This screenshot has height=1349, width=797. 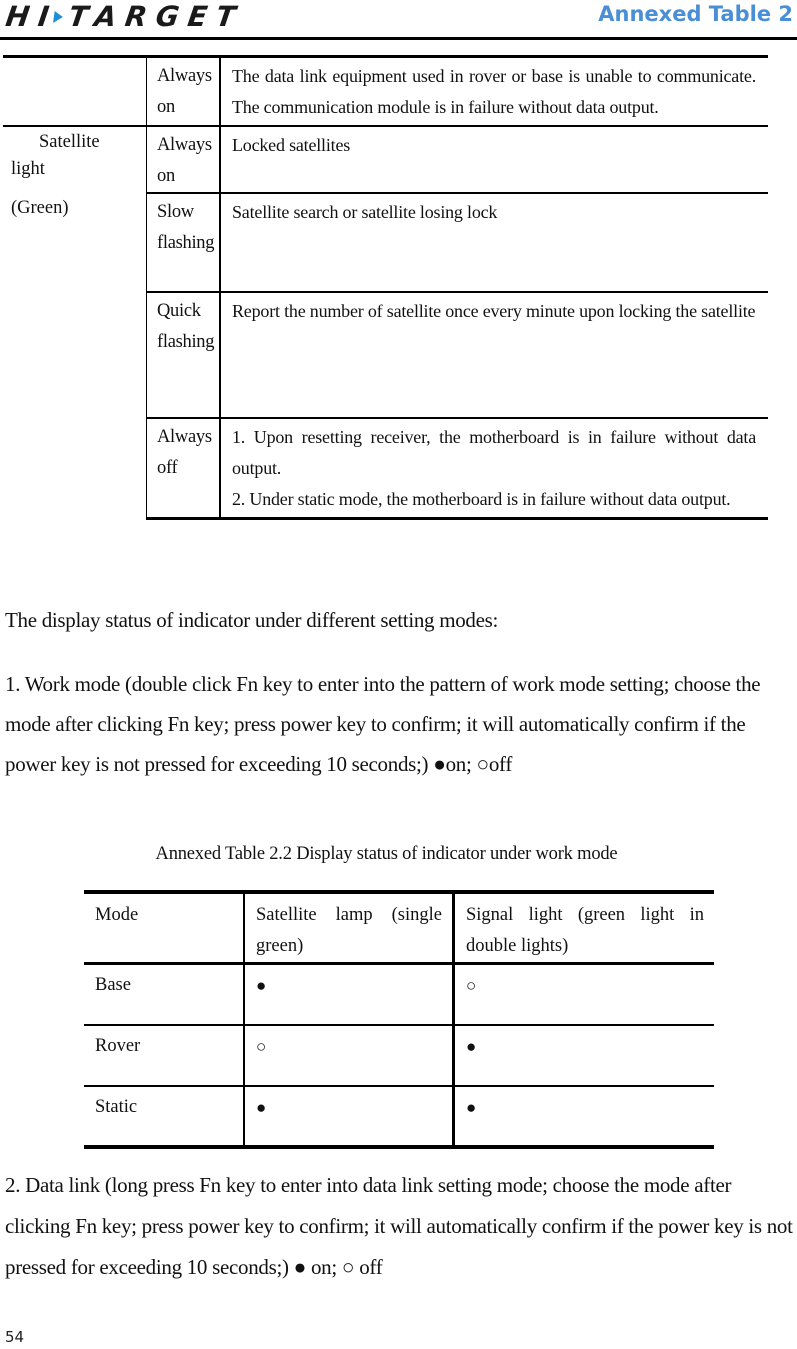 I want to click on hi-target-logo: HI TARGET, so click(x=125, y=16).